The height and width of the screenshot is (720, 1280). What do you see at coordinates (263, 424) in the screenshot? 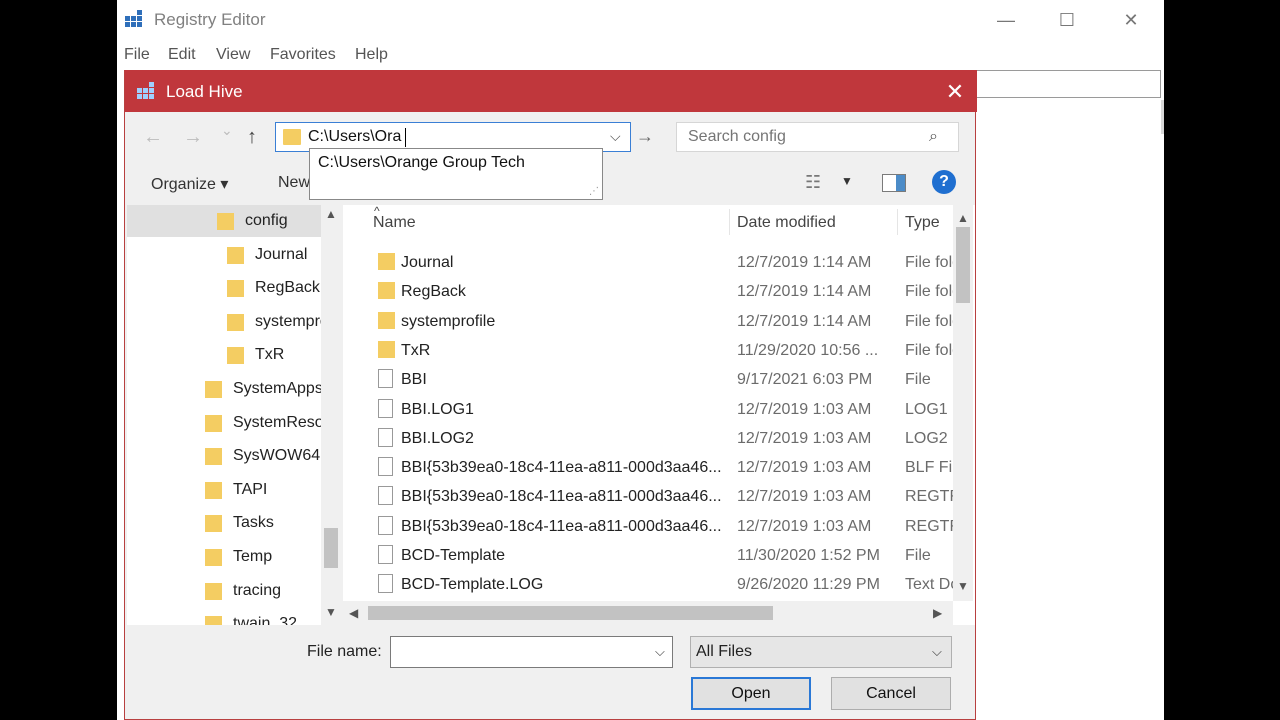
I see `nav-item: SystemResources` at bounding box center [263, 424].